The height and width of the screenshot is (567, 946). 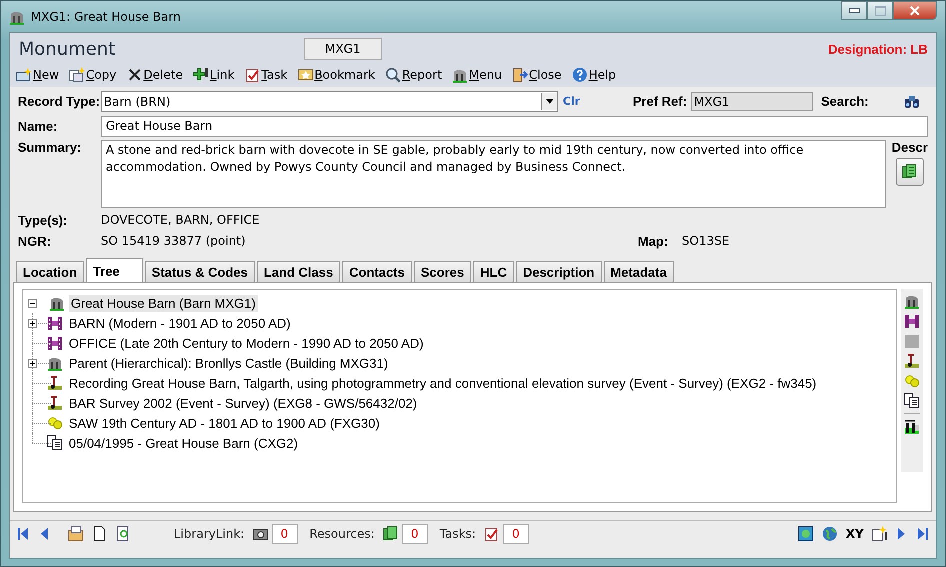 What do you see at coordinates (201, 75) in the screenshot?
I see `link-icon` at bounding box center [201, 75].